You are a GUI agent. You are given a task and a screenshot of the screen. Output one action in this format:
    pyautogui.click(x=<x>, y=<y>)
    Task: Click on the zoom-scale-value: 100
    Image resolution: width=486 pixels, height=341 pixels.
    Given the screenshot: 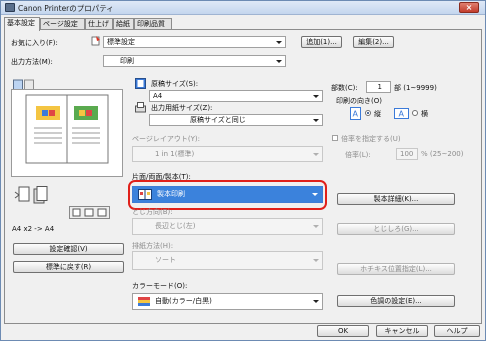 What is the action you would take?
    pyautogui.click(x=407, y=154)
    